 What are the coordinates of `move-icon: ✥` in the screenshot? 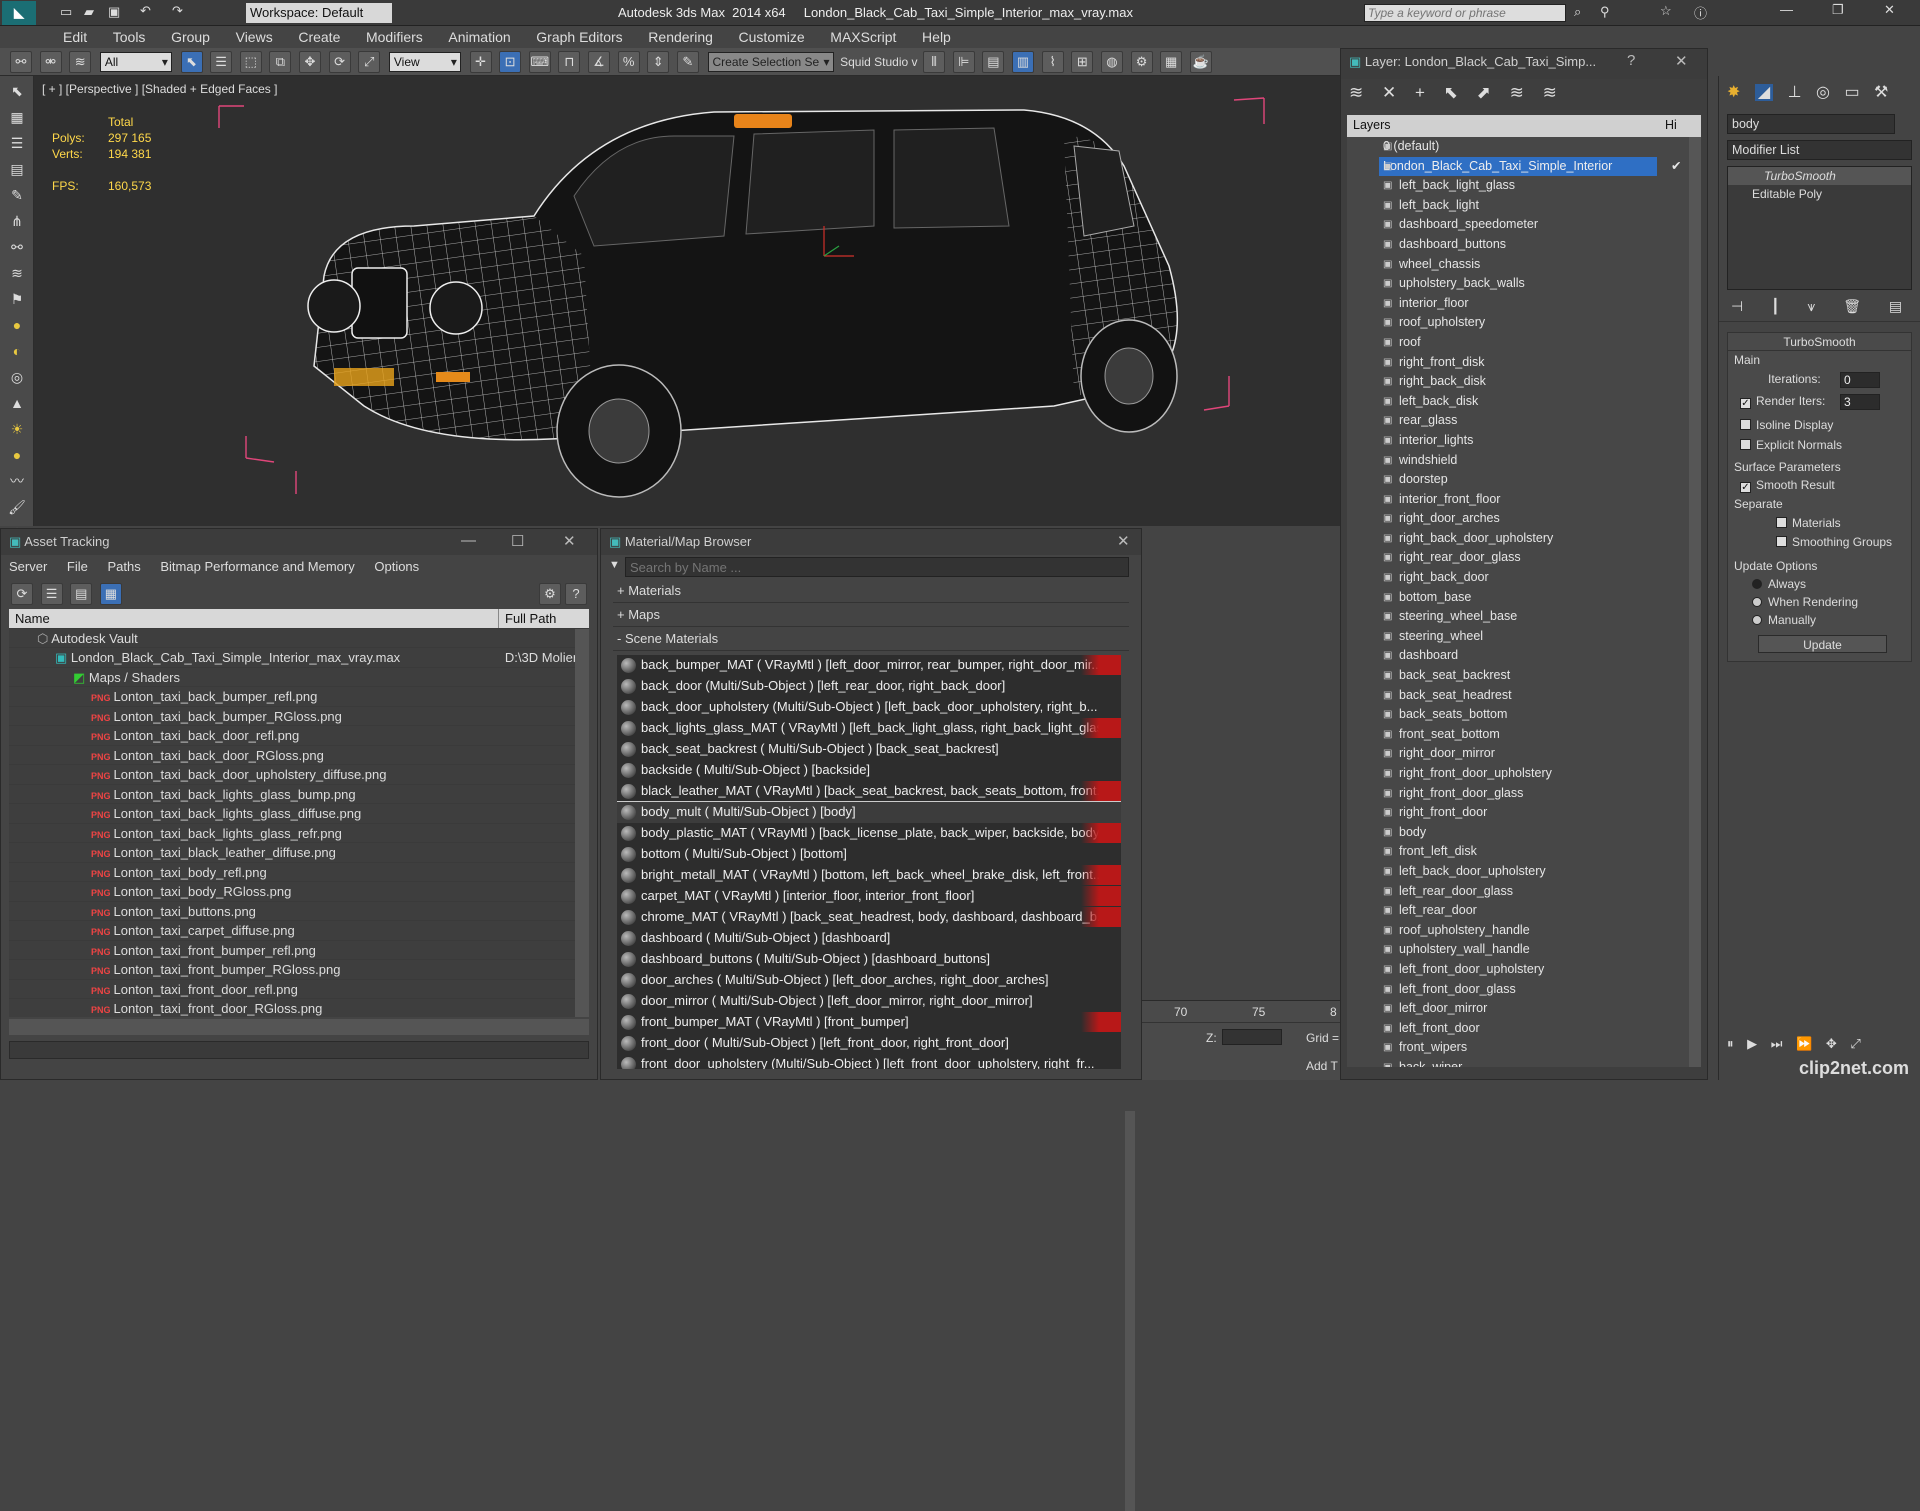 It's located at (310, 62).